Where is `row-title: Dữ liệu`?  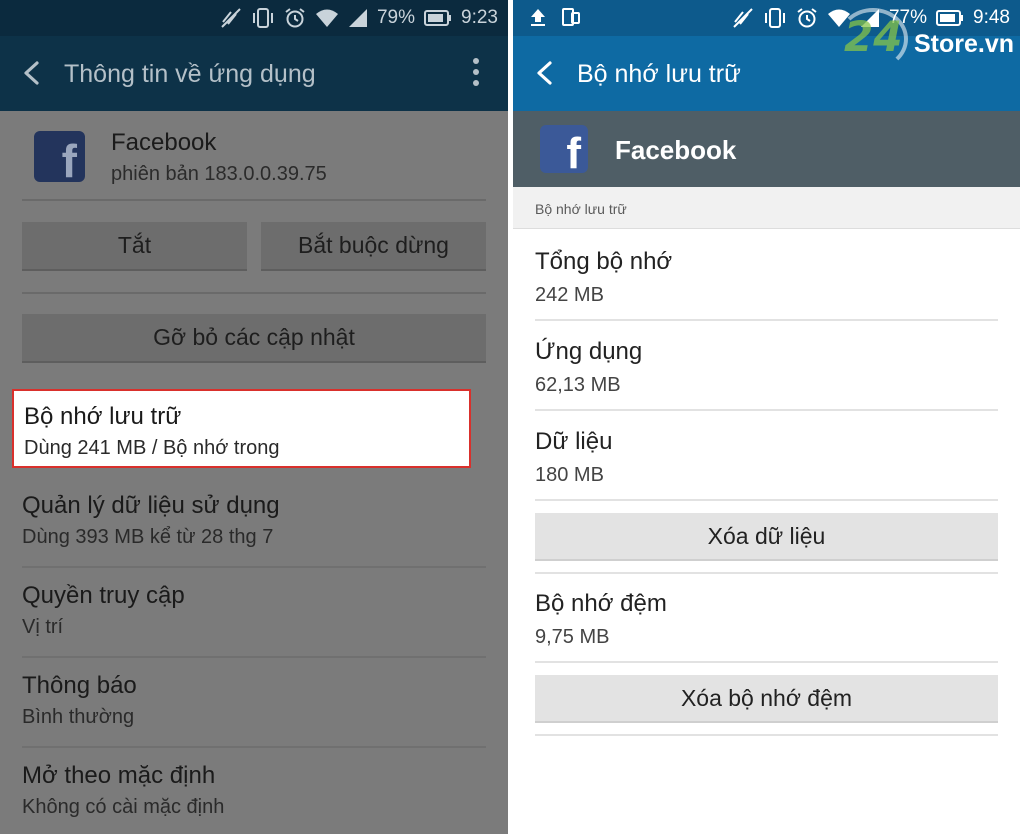 row-title: Dữ liệu is located at coordinates (574, 441).